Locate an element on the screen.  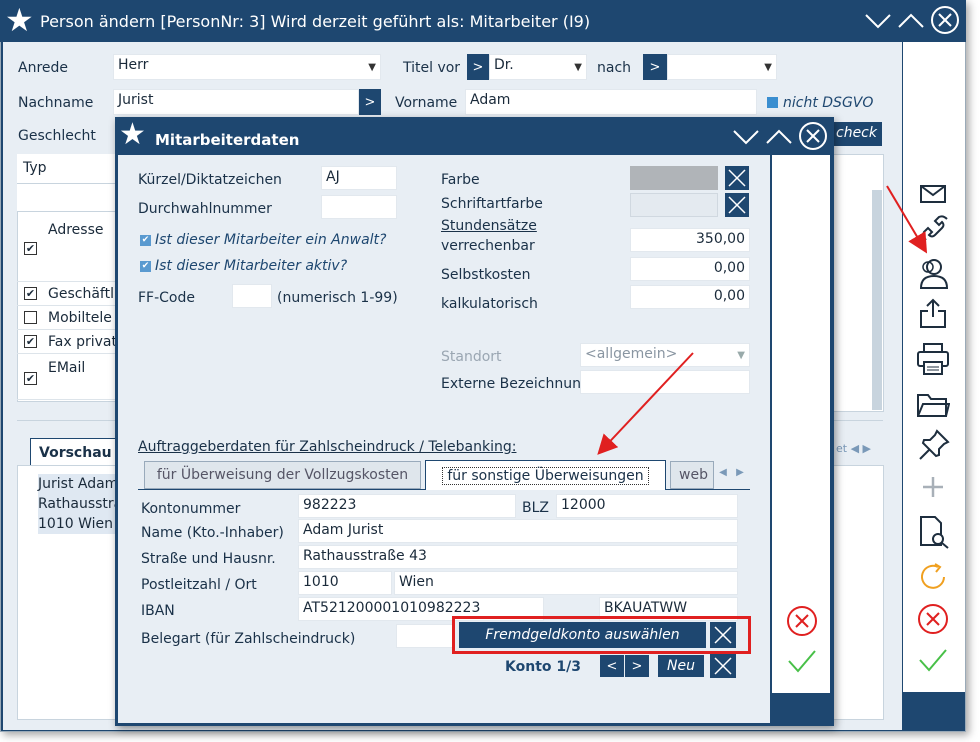
nachname-button: > is located at coordinates (370, 102).